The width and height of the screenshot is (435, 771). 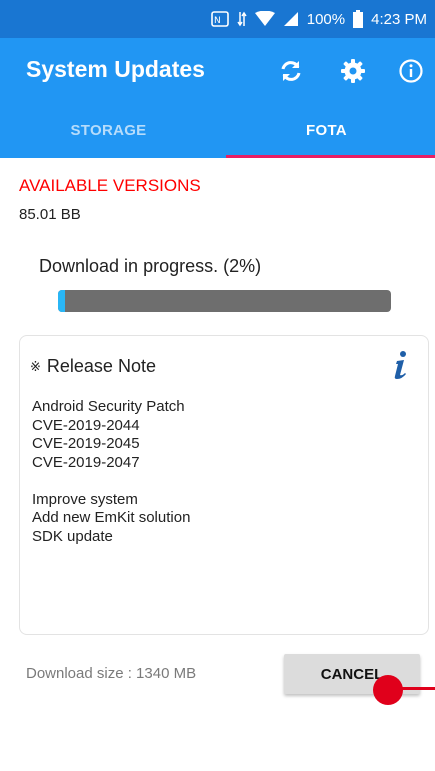 I want to click on app-title: System Updates, so click(x=115, y=69).